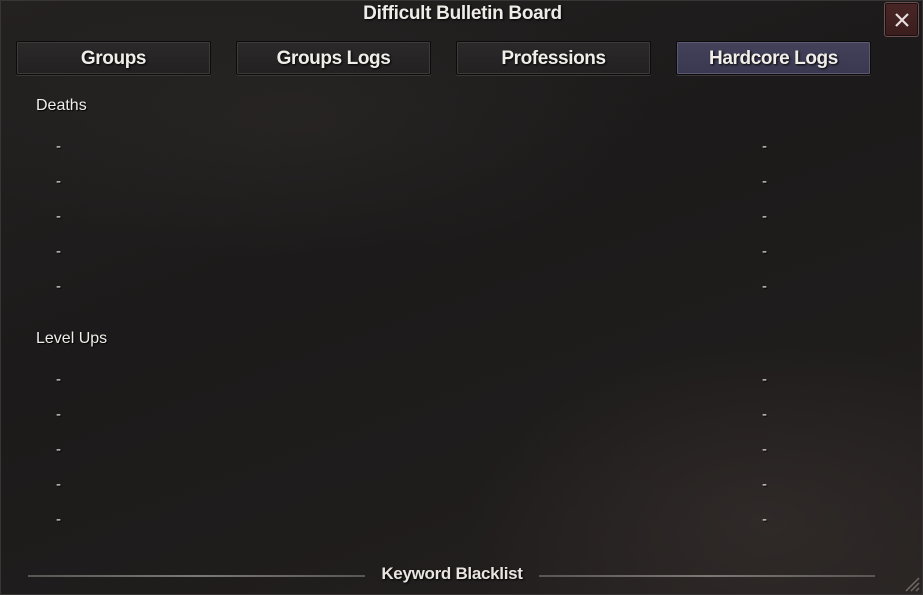  I want to click on tab-hardcore-logs: Hardcore Logs, so click(773, 58).